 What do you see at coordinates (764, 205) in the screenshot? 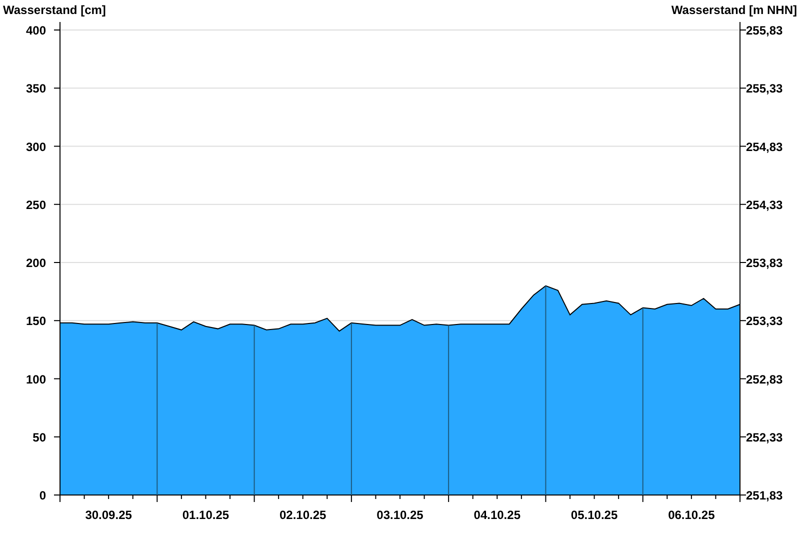
I see `y-tick-label: 254,33` at bounding box center [764, 205].